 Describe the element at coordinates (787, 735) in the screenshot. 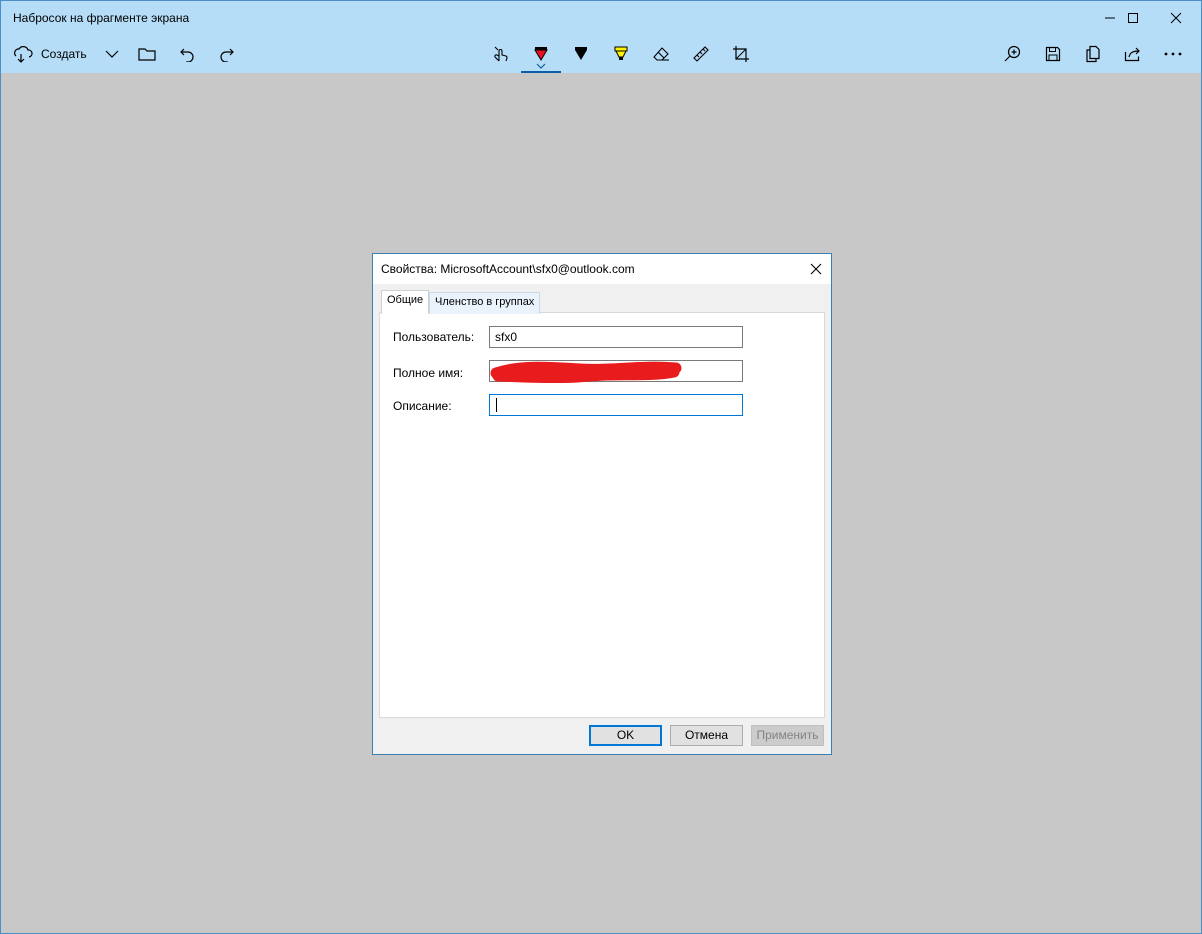

I see `apply-button: Применить` at that location.